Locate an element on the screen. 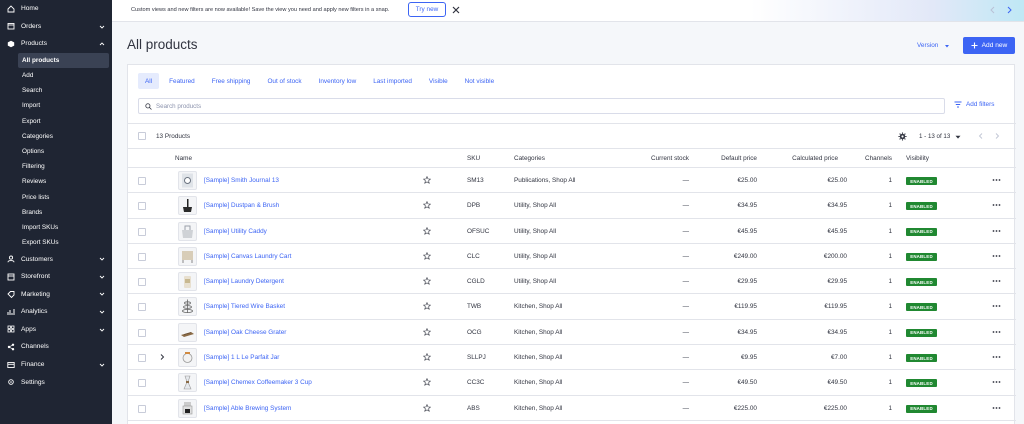  sidebar-subitem-reviews: Reviews is located at coordinates (56, 181).